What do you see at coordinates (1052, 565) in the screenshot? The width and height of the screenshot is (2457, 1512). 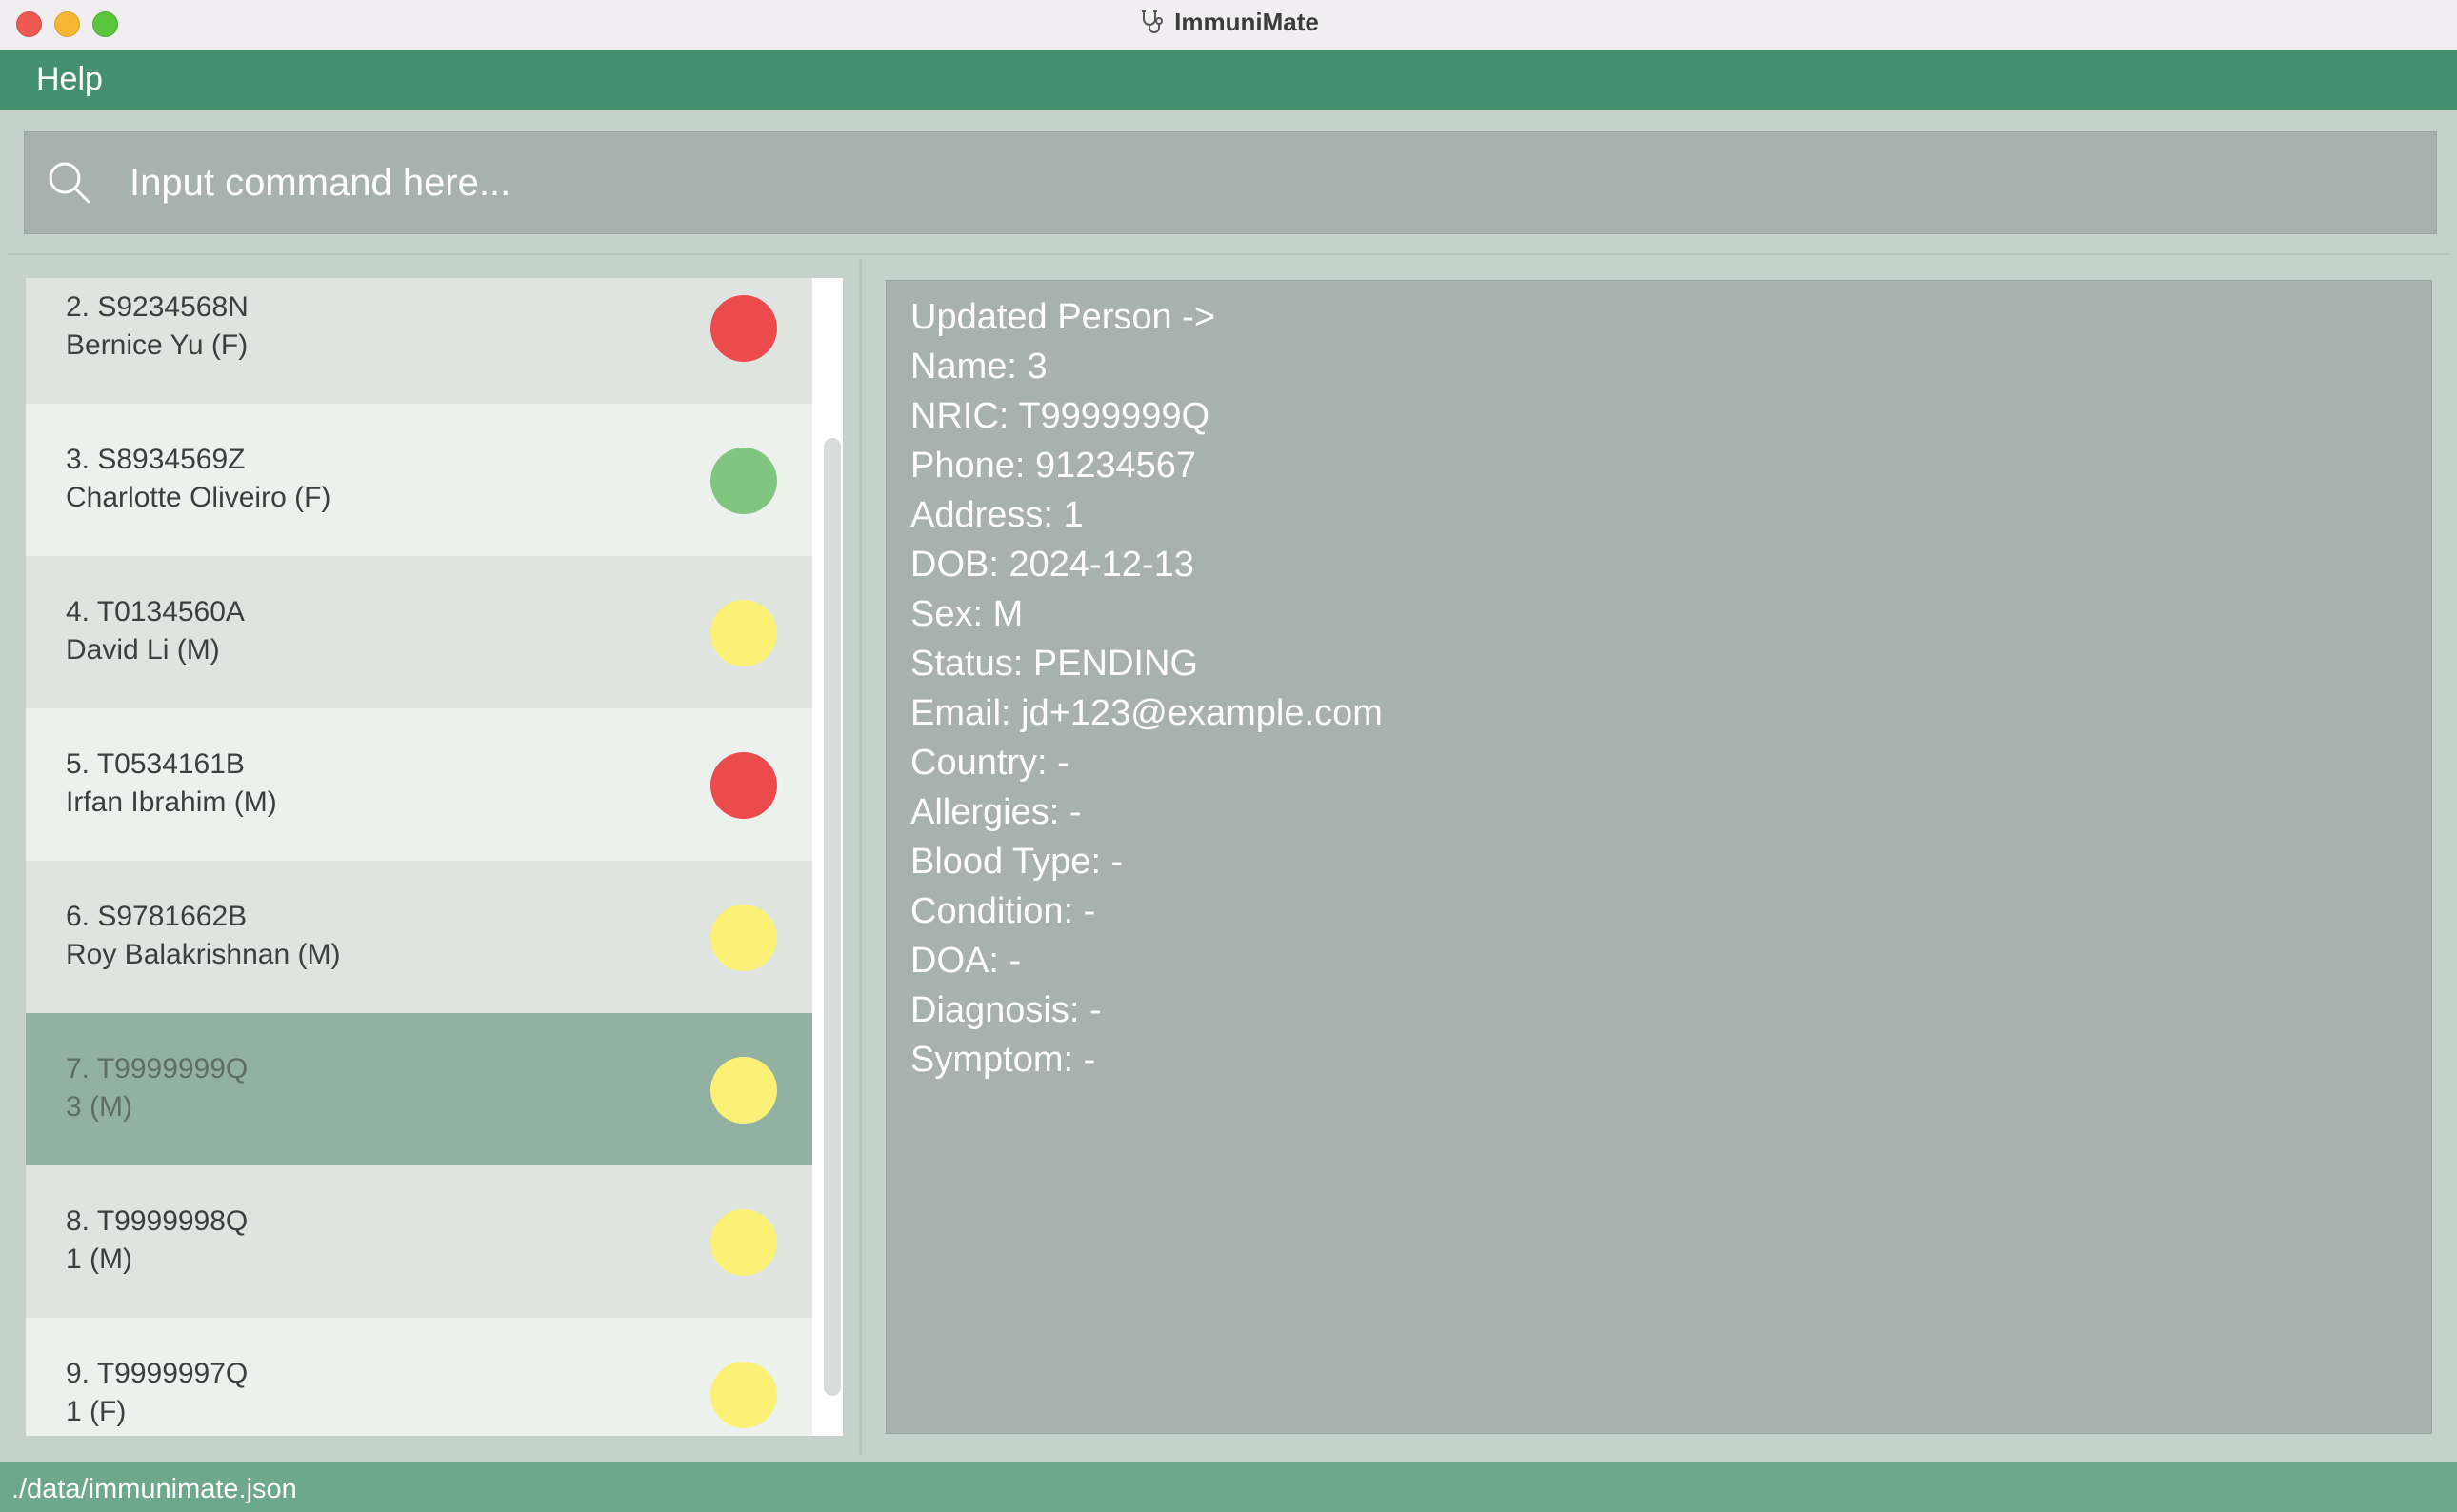 I see `result-line: DOB: 2024-12-13` at bounding box center [1052, 565].